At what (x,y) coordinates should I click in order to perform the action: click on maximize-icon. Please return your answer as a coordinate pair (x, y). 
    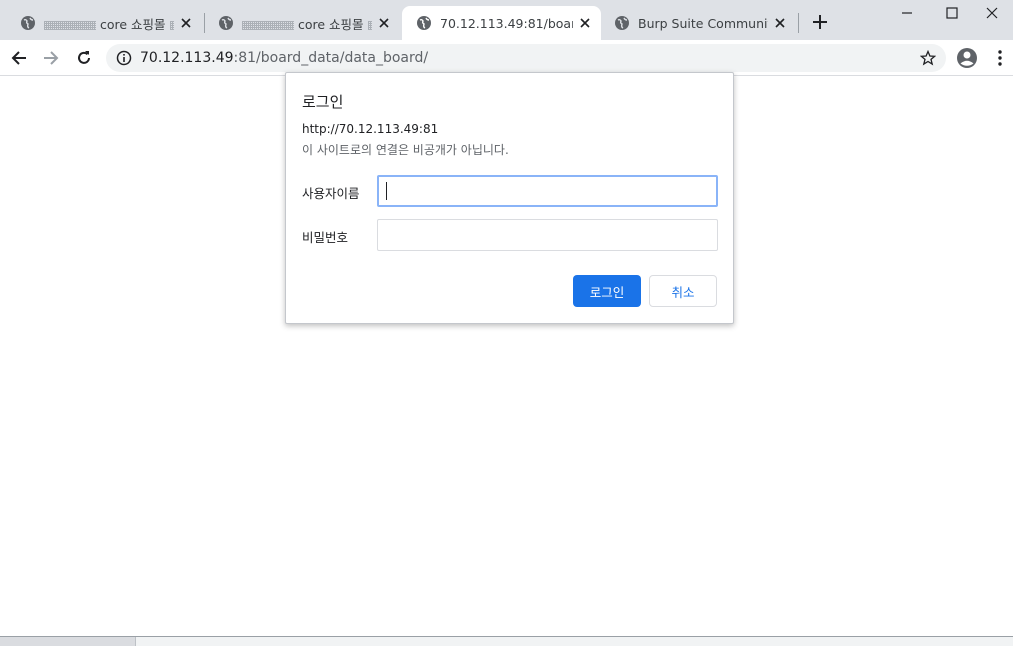
    Looking at the image, I should click on (952, 13).